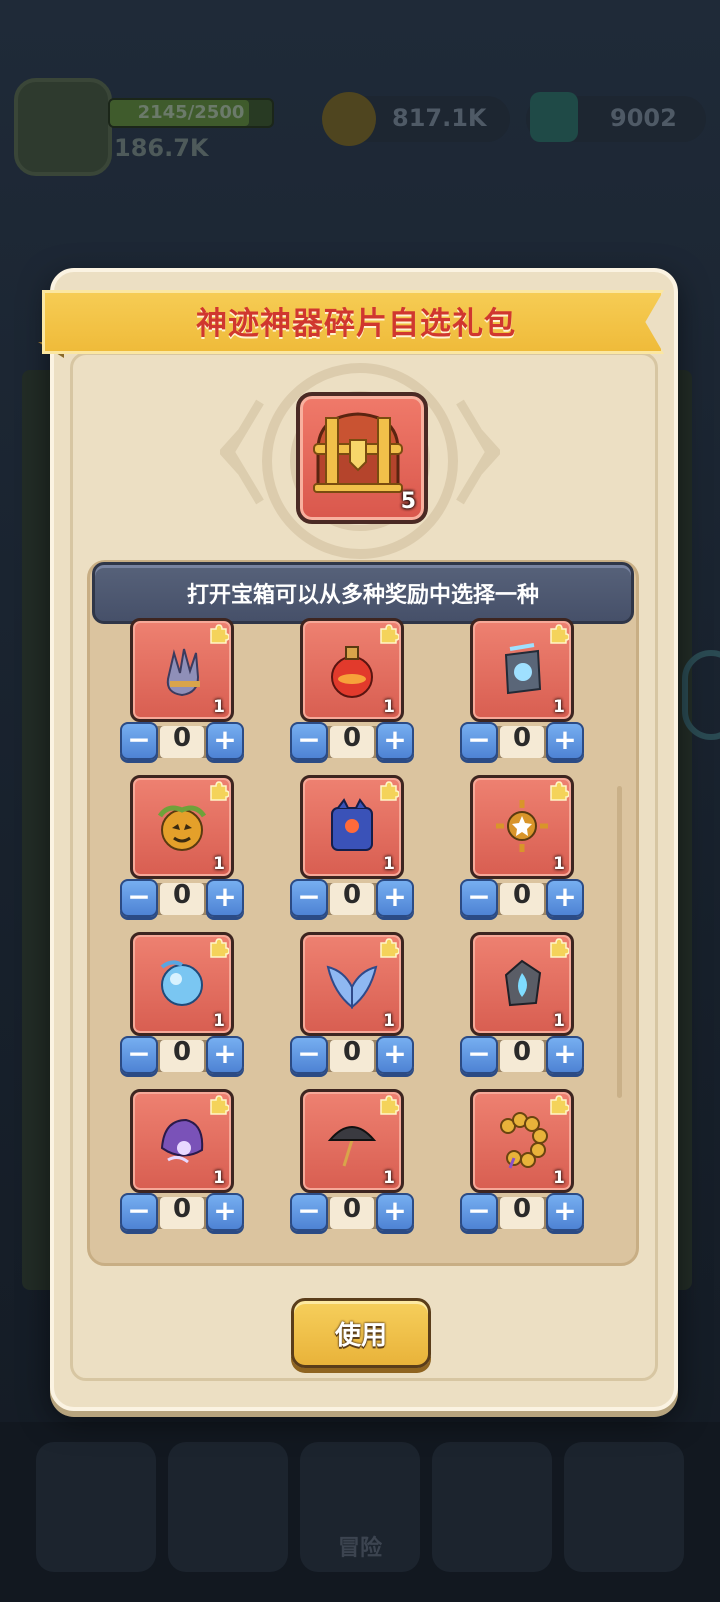  Describe the element at coordinates (360, 1507) in the screenshot. I see `nav-adventure-button: 冒险` at that location.